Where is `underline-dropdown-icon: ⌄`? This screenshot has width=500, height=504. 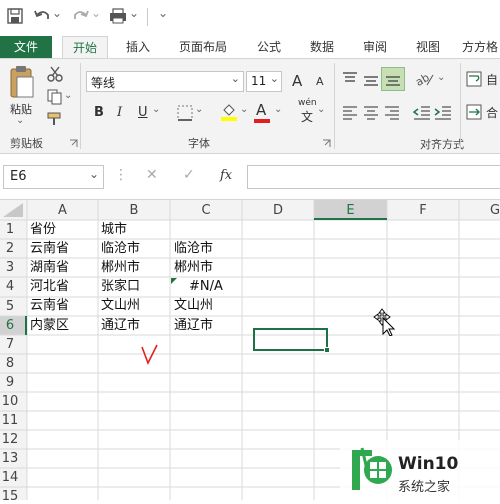
underline-dropdown-icon: ⌄ is located at coordinates (156, 109).